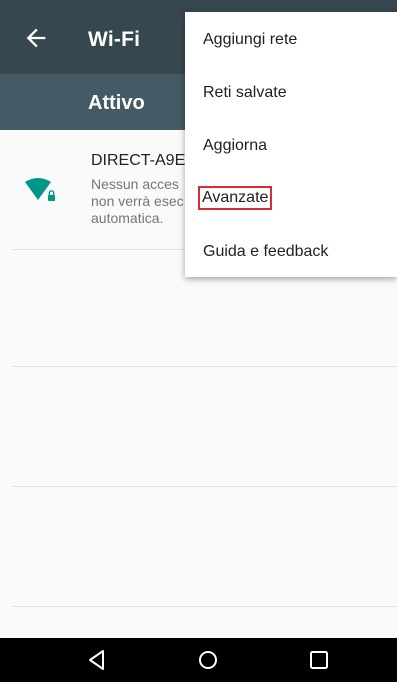 The height and width of the screenshot is (682, 397). I want to click on menu-item-advanced: Avanzate, so click(235, 198).